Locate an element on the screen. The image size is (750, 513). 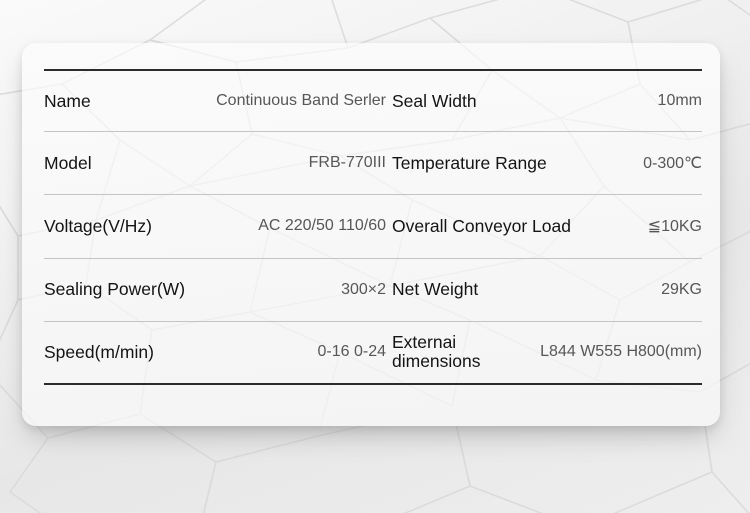
spec-label-speed: Speed(m/min) is located at coordinates (99, 351).